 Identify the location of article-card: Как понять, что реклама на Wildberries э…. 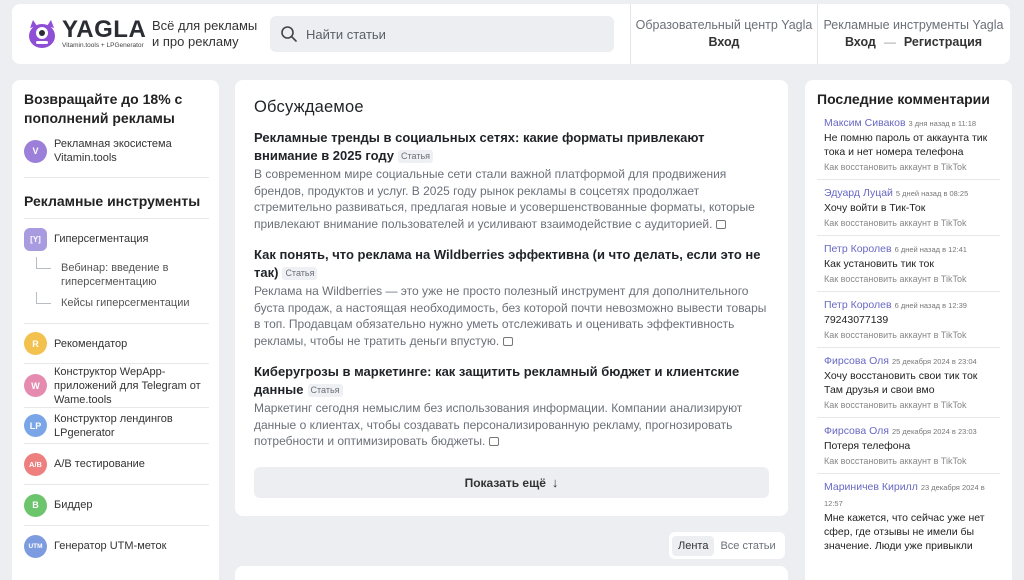
(511, 297).